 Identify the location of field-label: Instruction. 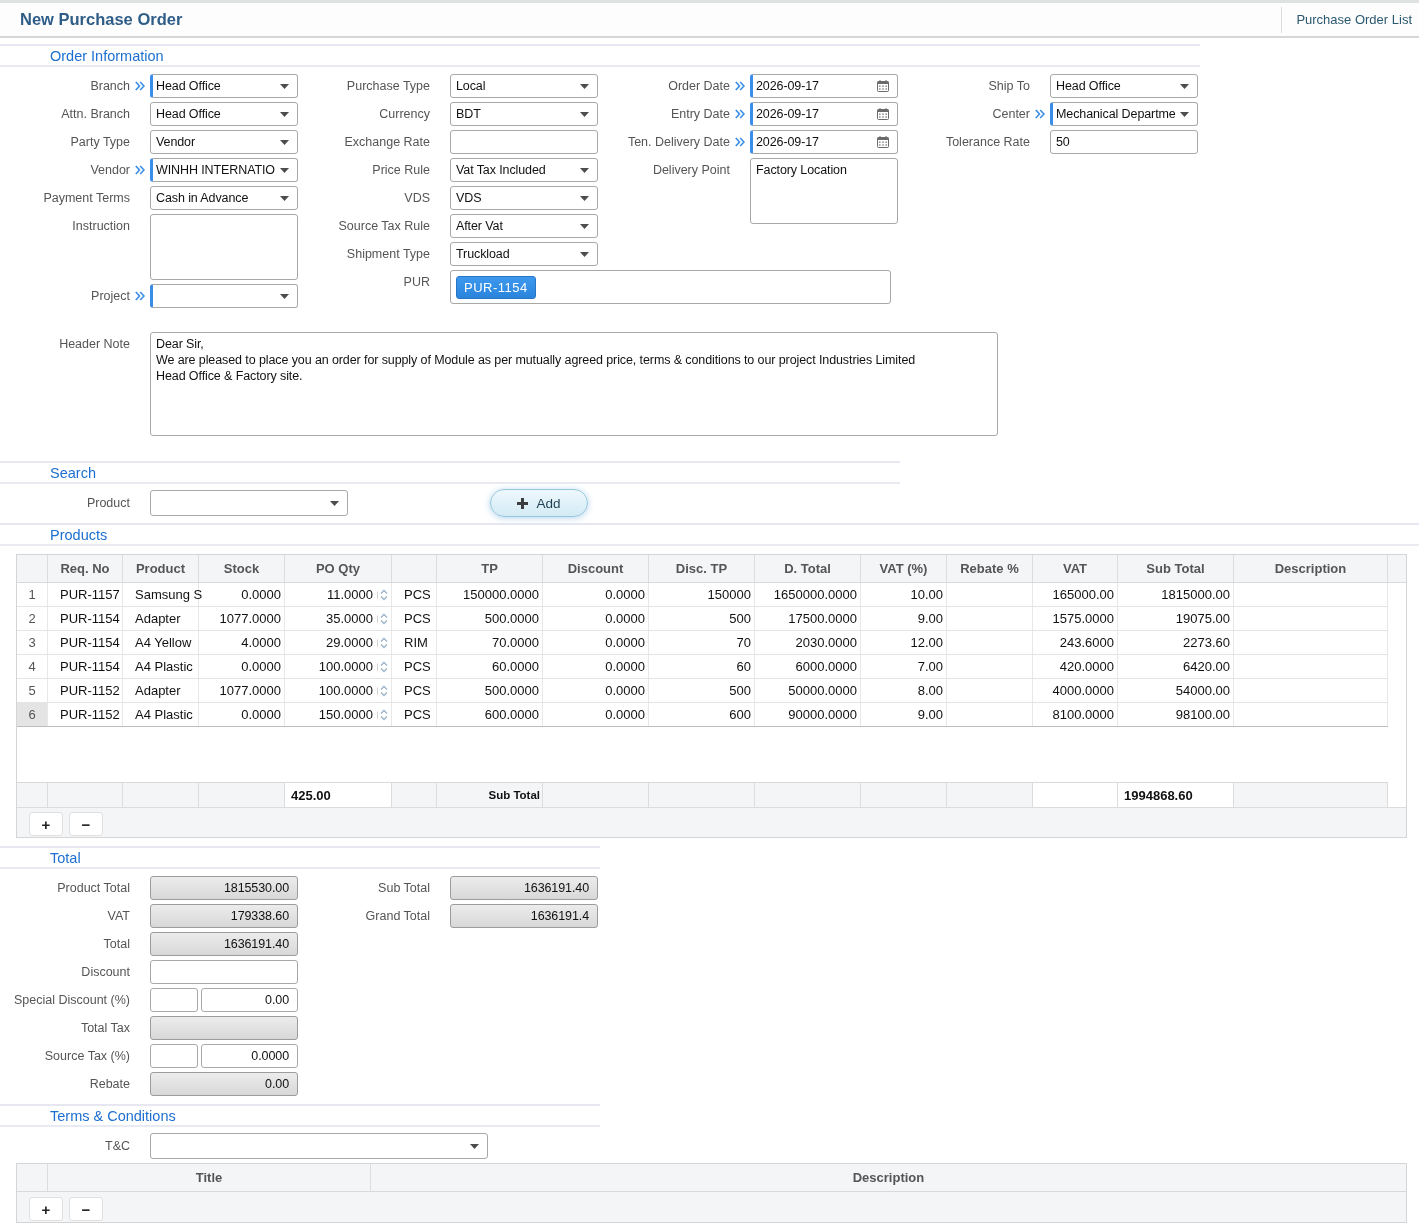
(100, 226).